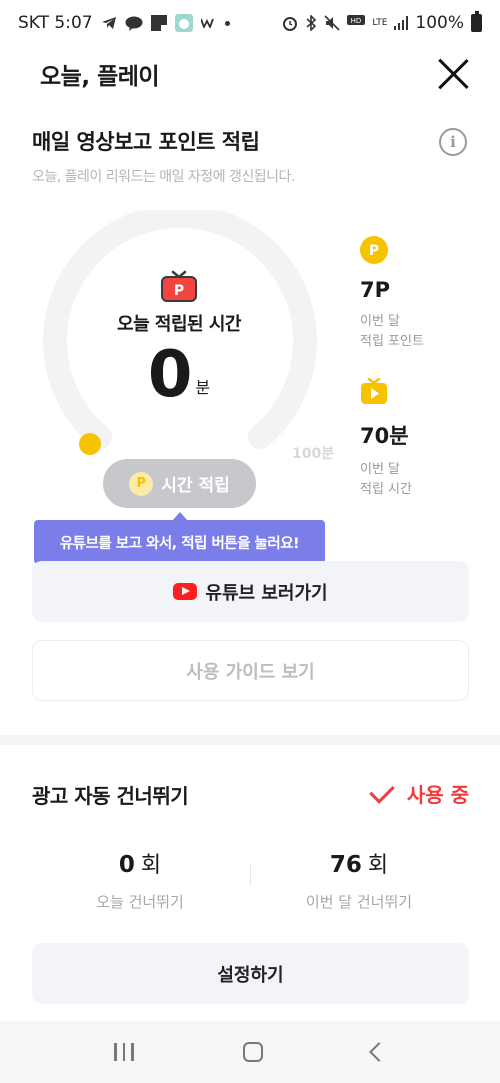  Describe the element at coordinates (332, 23) in the screenshot. I see `mute-icon` at that location.